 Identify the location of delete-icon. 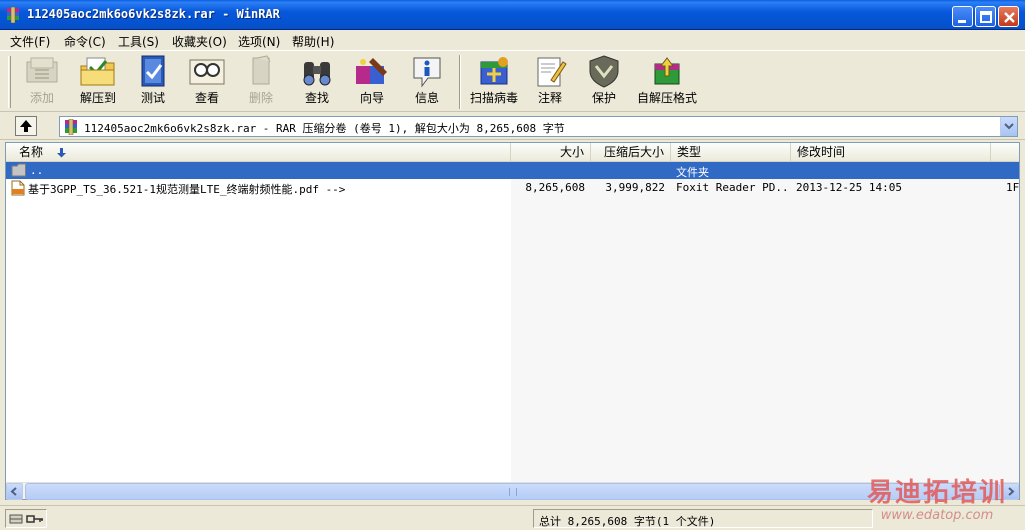
(261, 70).